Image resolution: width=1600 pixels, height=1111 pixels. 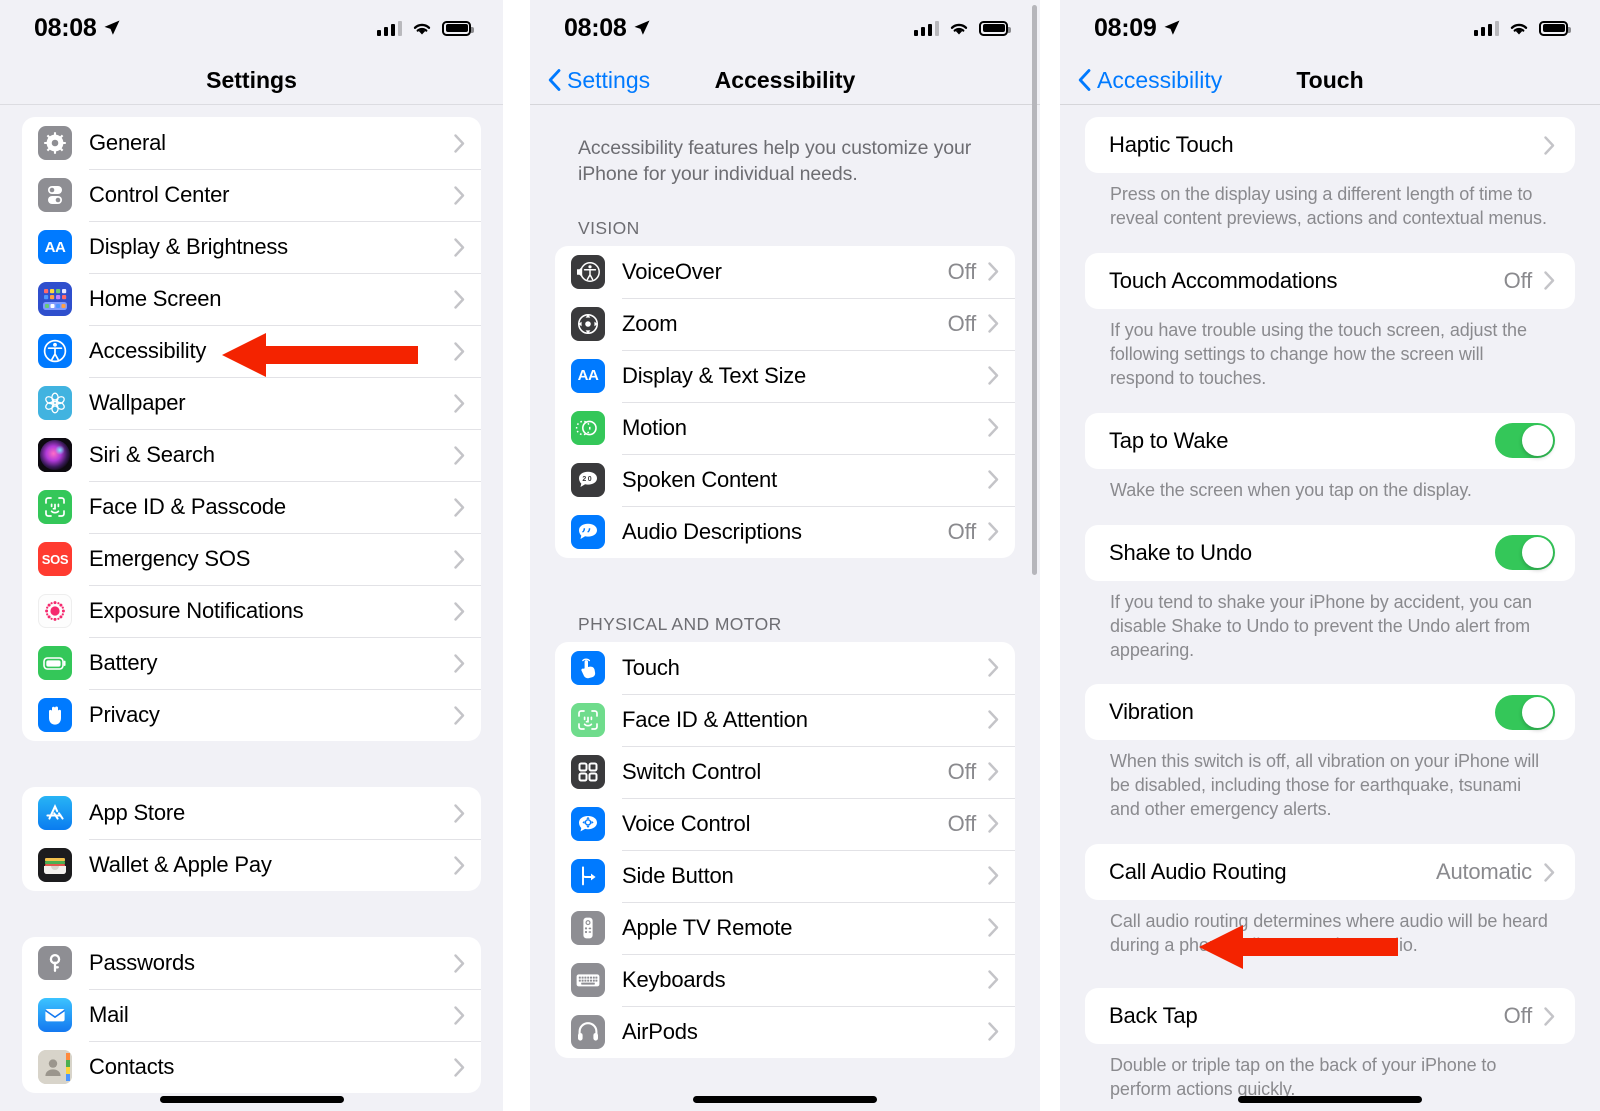 I want to click on back-button-accessibility: Accessibility, so click(x=1150, y=80).